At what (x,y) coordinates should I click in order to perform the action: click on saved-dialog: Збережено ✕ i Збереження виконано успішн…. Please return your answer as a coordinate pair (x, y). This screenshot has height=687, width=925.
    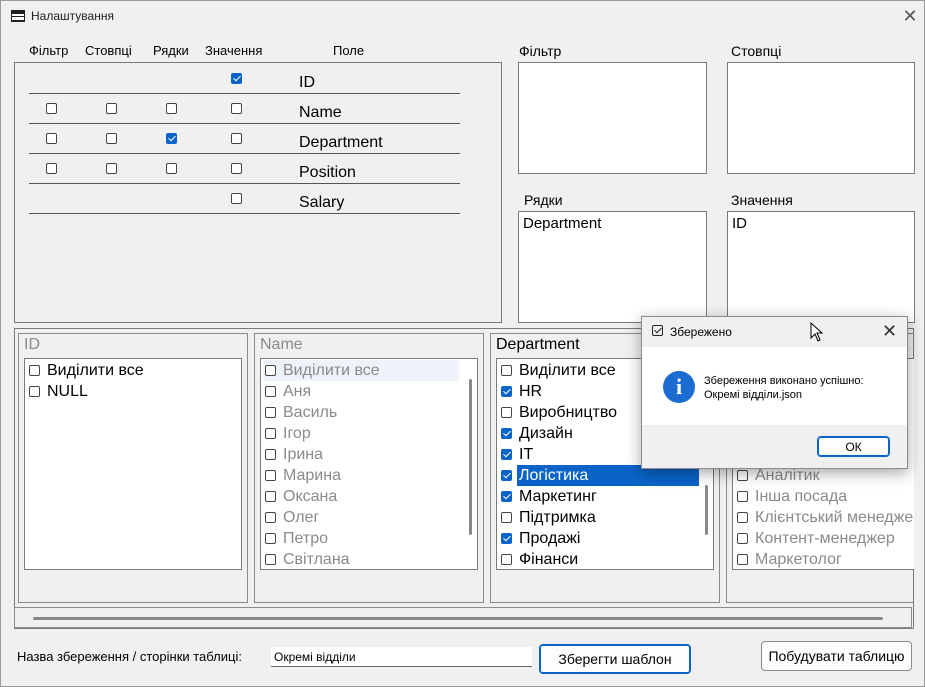
    Looking at the image, I should click on (774, 392).